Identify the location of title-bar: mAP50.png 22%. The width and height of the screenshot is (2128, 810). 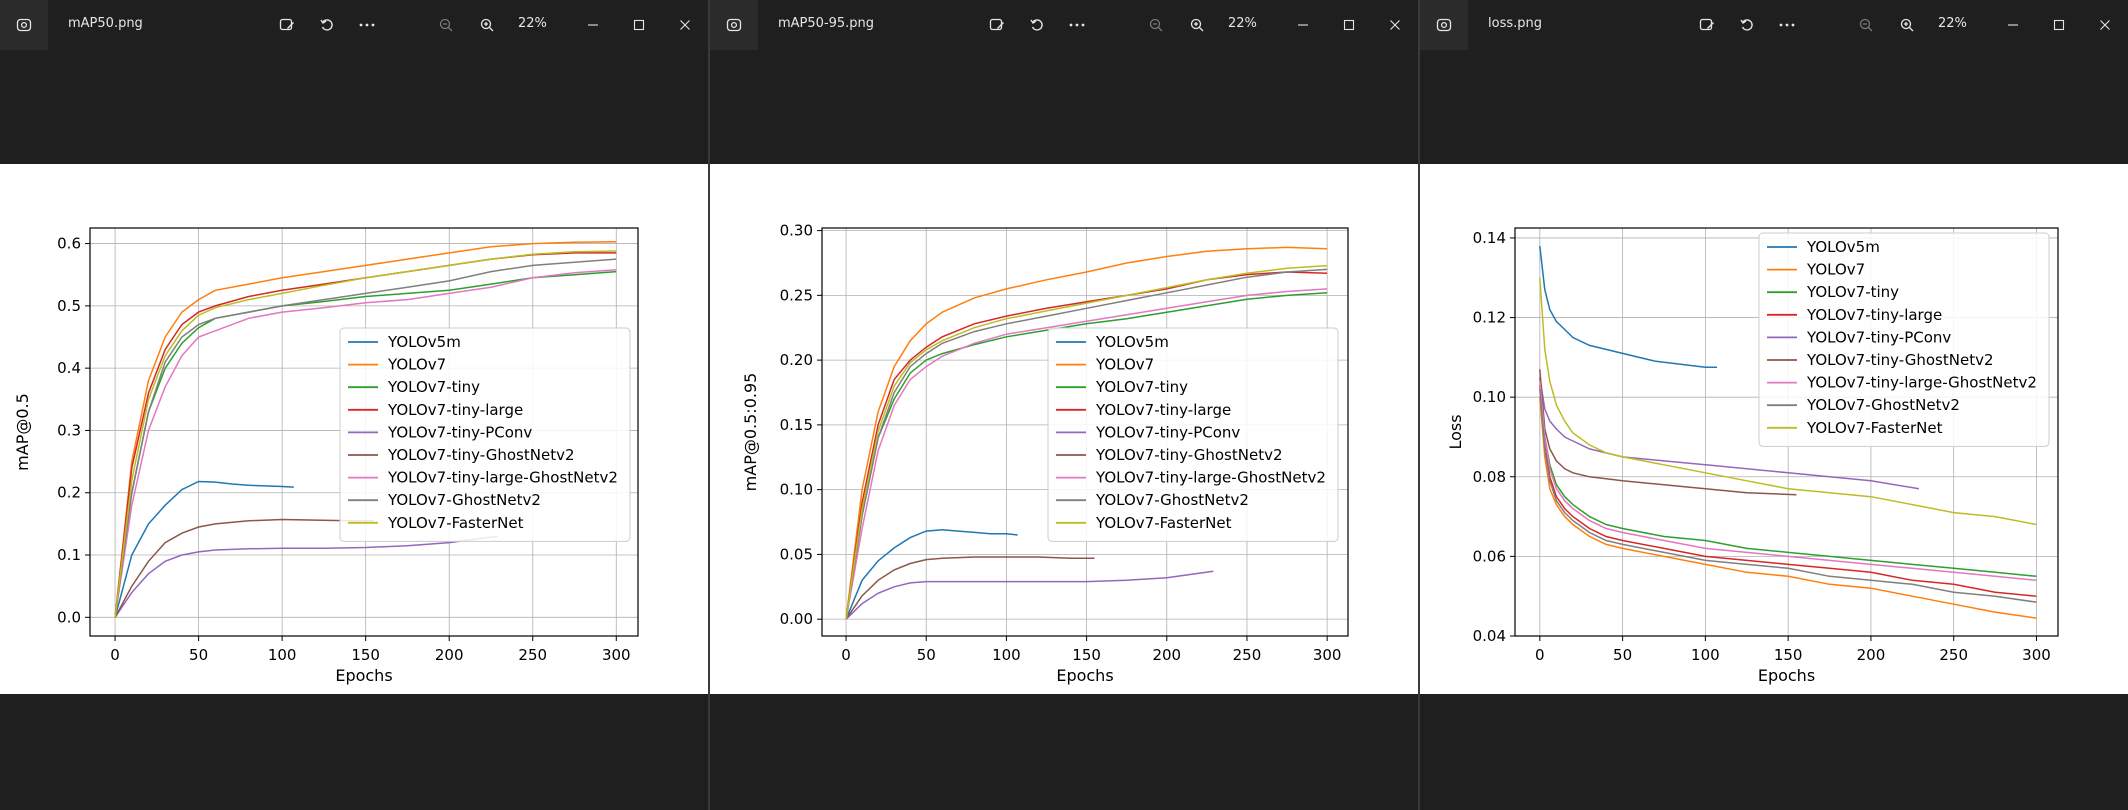
(354, 25).